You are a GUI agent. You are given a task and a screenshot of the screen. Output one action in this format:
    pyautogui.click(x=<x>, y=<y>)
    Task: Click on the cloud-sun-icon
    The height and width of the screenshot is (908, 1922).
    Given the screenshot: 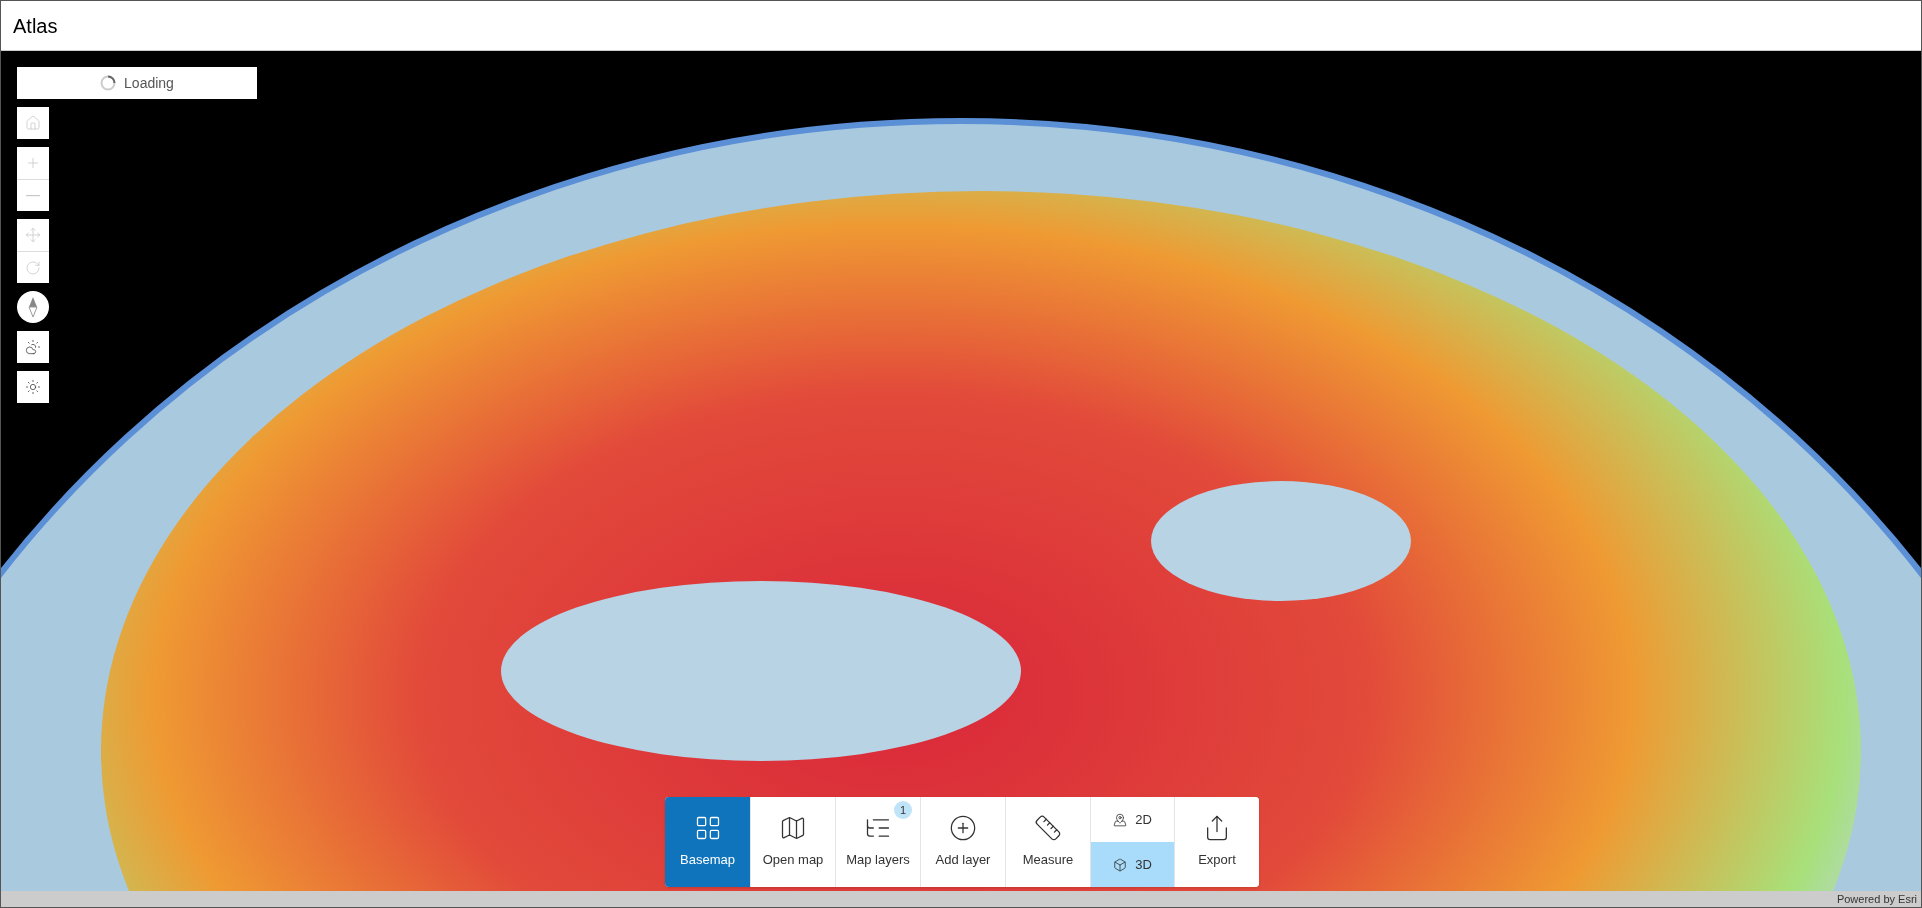 What is the action you would take?
    pyautogui.click(x=33, y=347)
    